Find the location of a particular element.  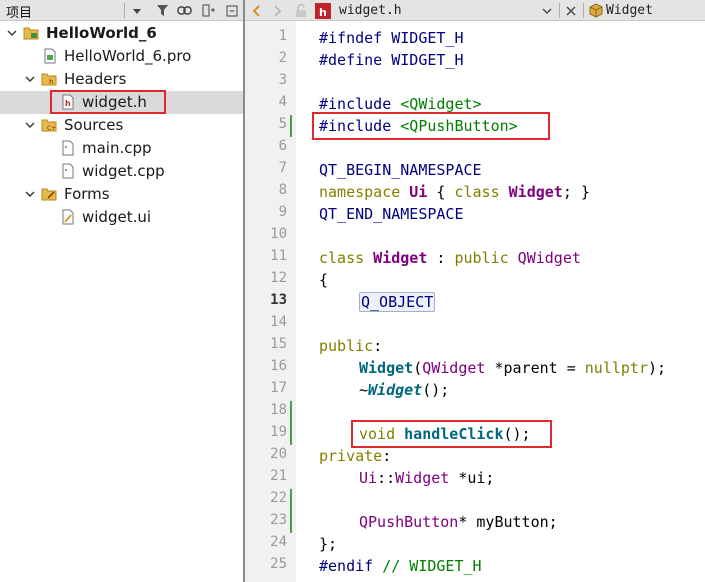

forms-folder-icon is located at coordinates (49, 194).